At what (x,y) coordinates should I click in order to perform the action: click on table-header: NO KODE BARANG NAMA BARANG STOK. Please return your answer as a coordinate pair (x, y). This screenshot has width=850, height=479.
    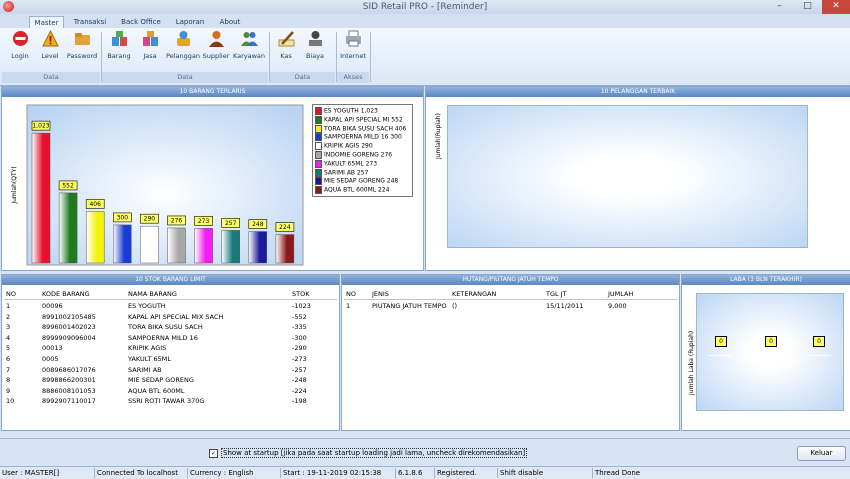
    Looking at the image, I should click on (170, 294).